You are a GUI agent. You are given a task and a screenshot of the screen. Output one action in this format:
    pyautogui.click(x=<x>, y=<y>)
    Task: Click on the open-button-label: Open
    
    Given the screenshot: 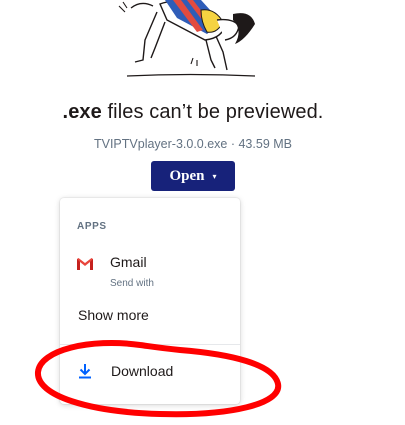 What is the action you would take?
    pyautogui.click(x=187, y=175)
    